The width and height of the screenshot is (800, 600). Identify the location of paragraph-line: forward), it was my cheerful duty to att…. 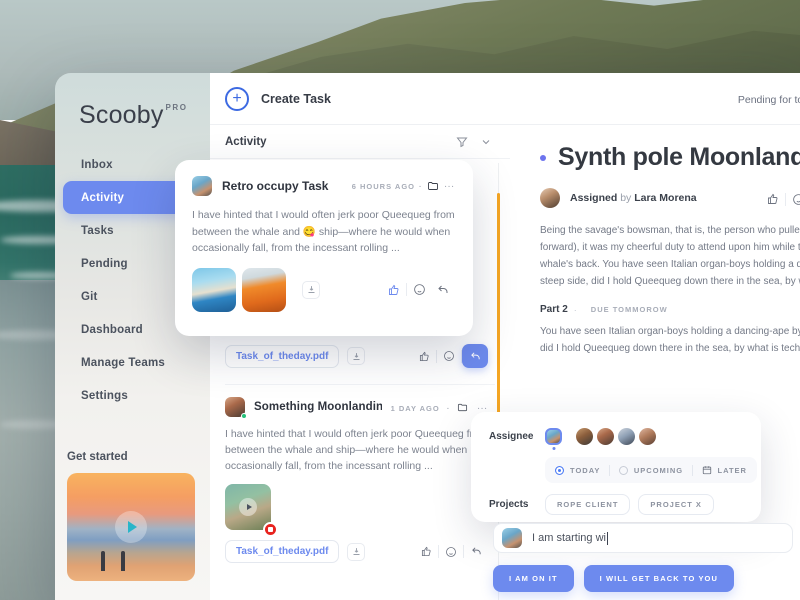
(670, 247).